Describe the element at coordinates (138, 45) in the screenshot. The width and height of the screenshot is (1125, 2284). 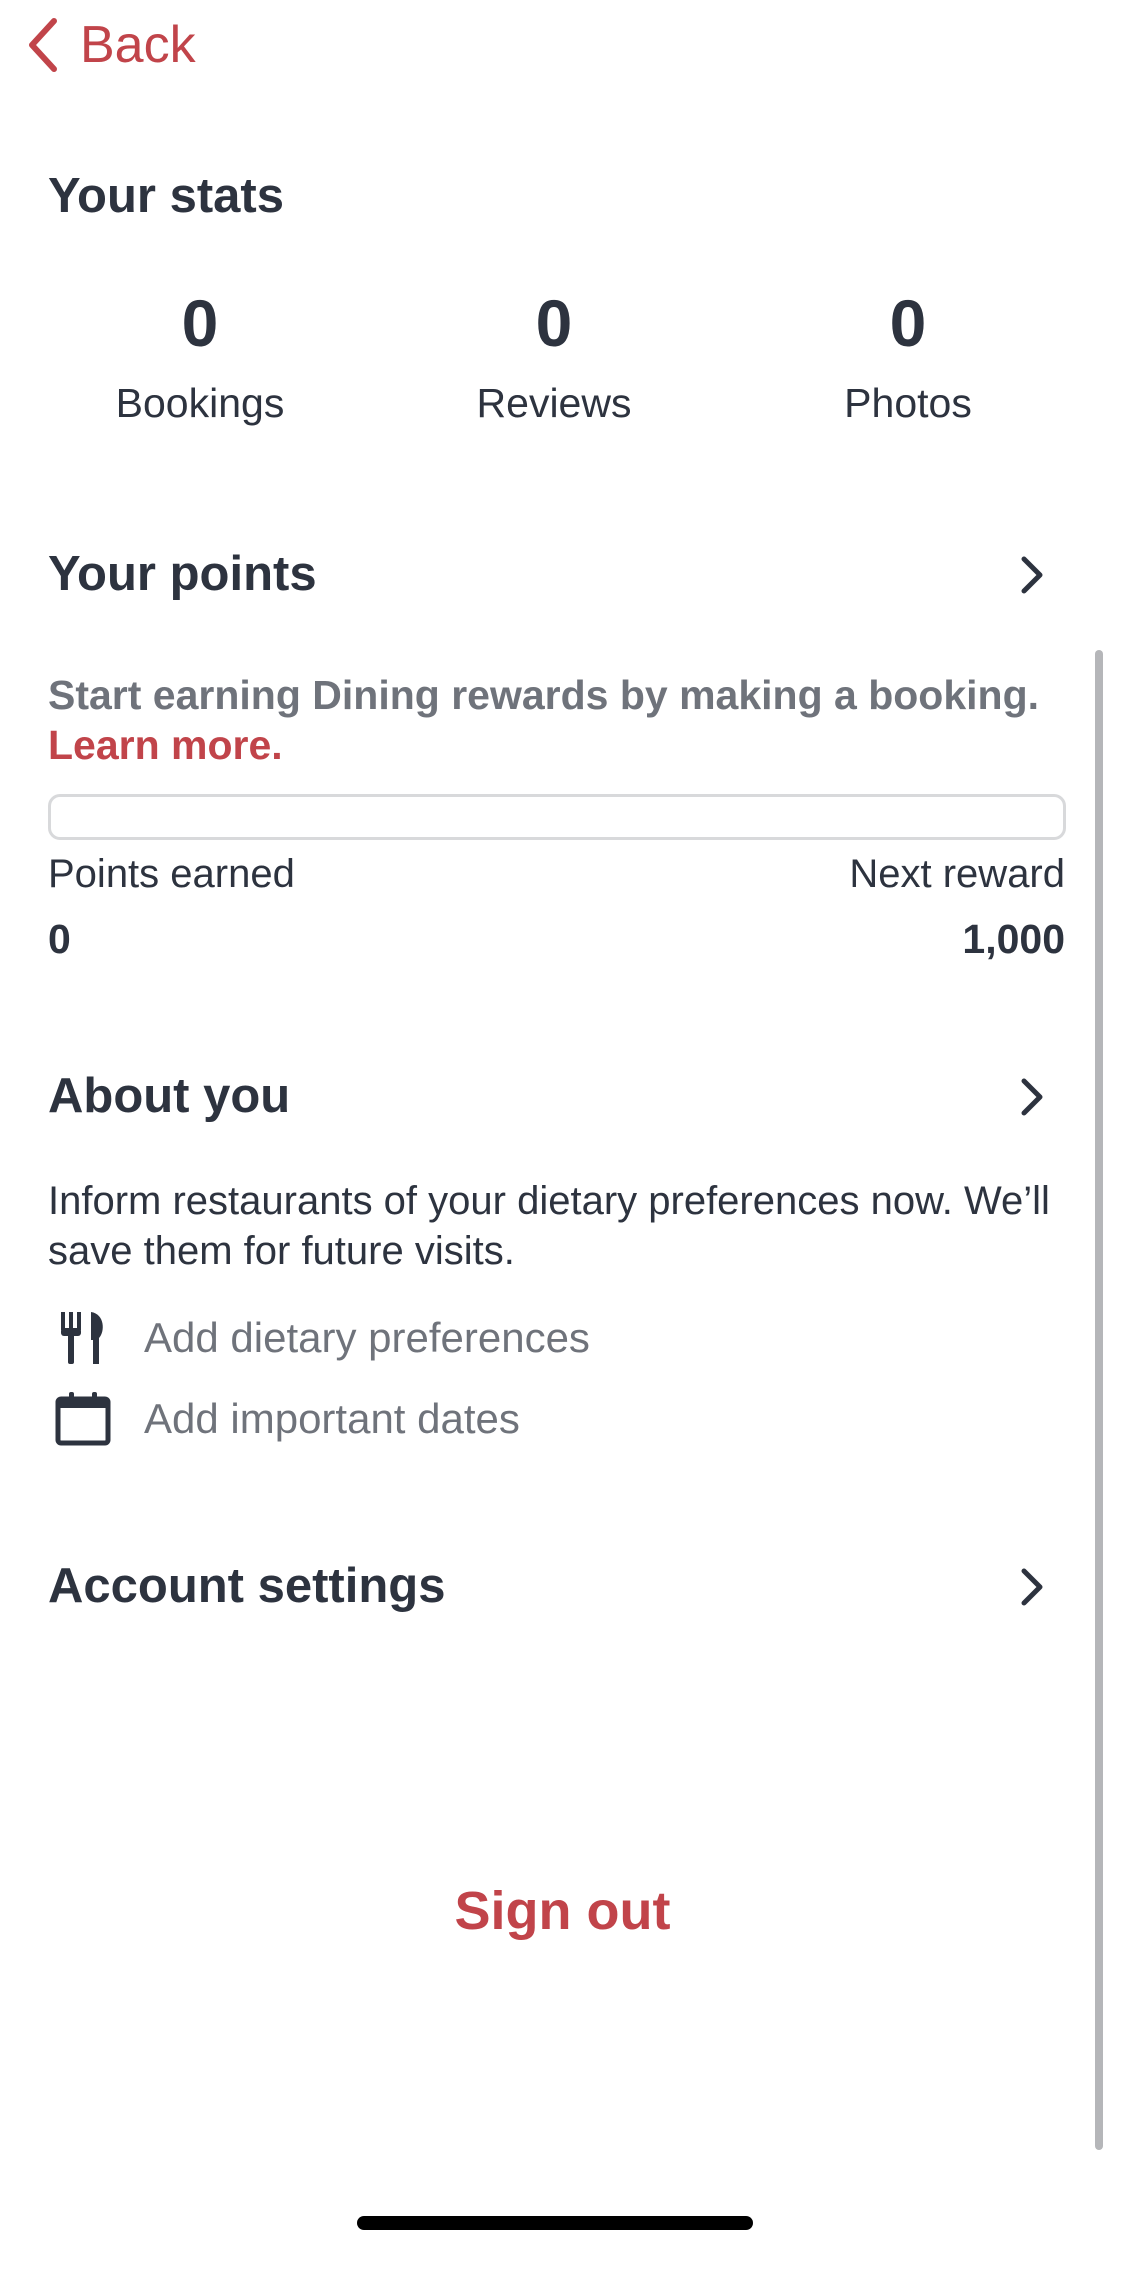
I see `back-label: Back` at that location.